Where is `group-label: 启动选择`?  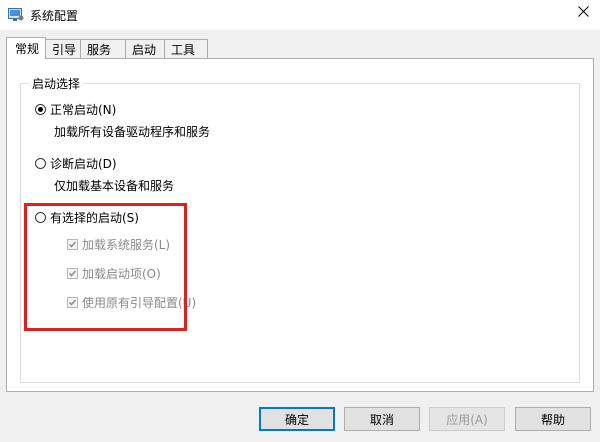 group-label: 启动选择 is located at coordinates (56, 83).